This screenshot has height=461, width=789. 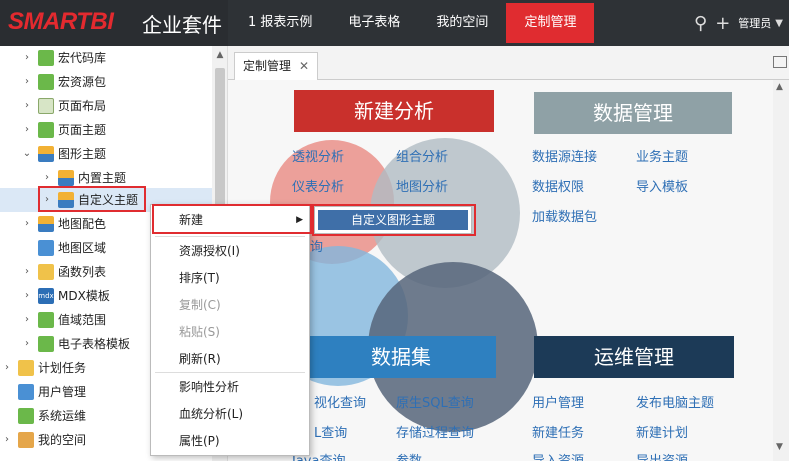 What do you see at coordinates (61, 21) in the screenshot?
I see `smartbi-logo: SMARTBI` at bounding box center [61, 21].